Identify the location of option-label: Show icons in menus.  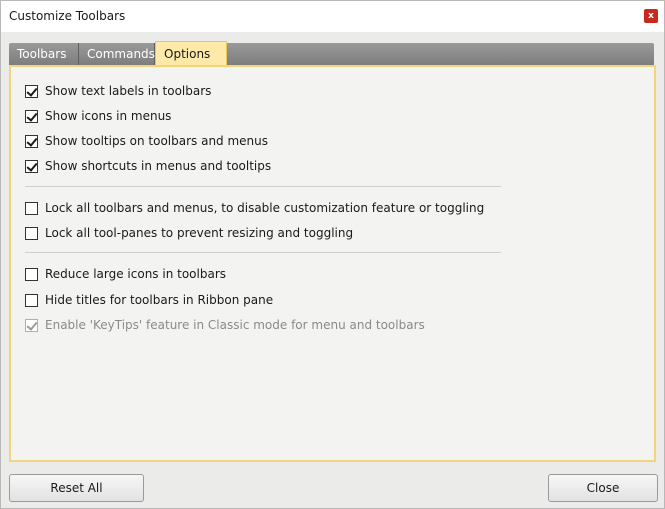
(108, 116).